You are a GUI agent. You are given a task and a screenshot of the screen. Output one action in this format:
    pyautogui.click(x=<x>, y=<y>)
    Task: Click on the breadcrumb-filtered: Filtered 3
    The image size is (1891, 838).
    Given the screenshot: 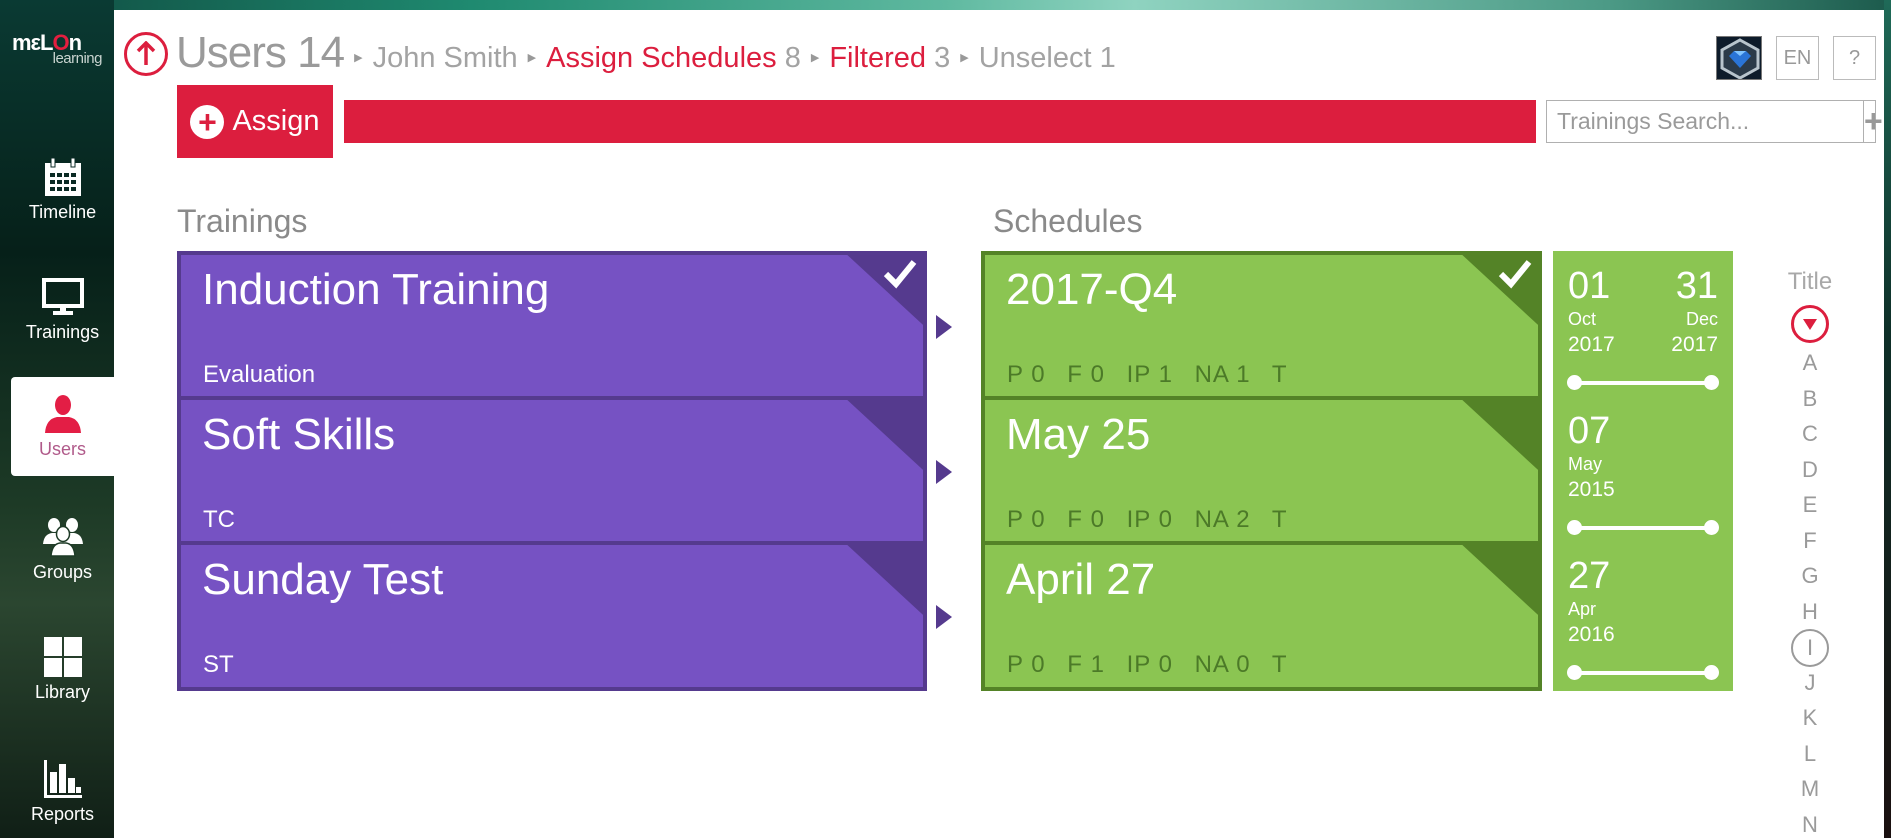 What is the action you would take?
    pyautogui.click(x=889, y=58)
    